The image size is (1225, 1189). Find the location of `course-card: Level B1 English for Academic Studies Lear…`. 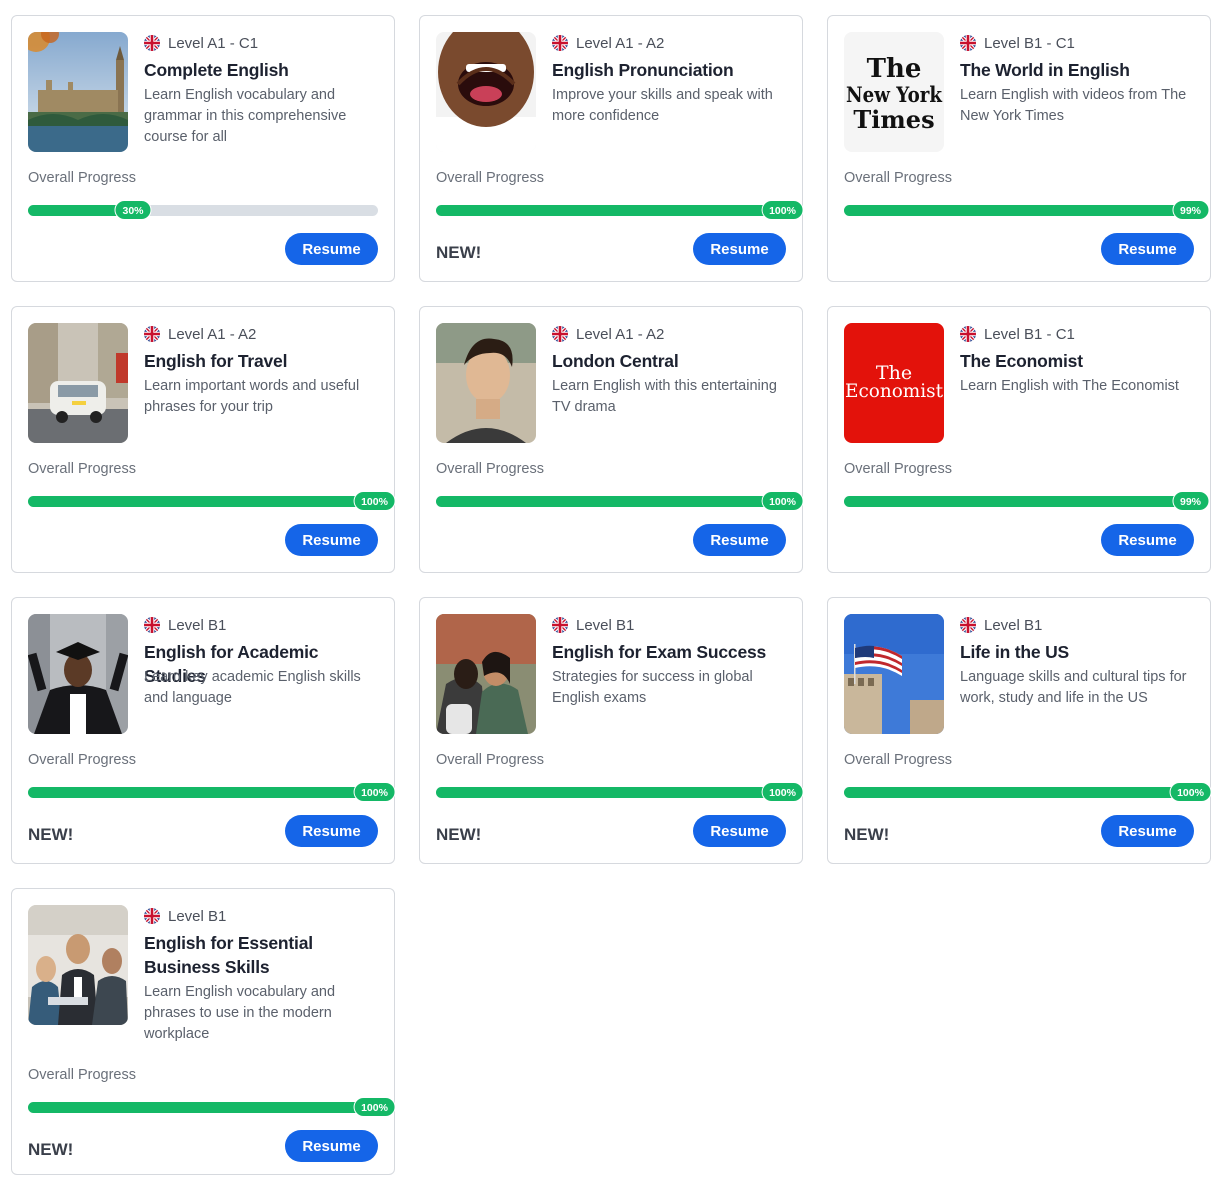

course-card: Level B1 English for Academic Studies Lear… is located at coordinates (203, 730).